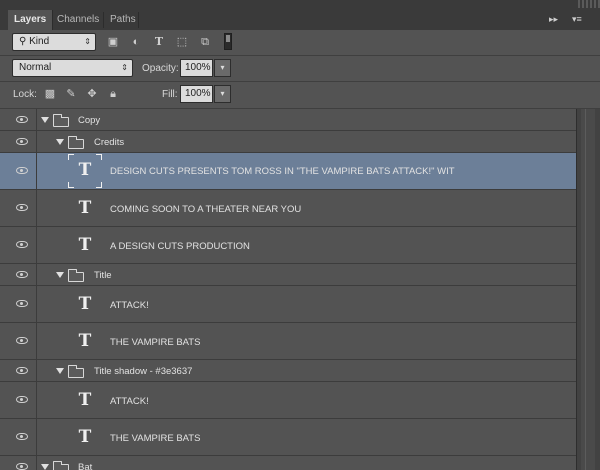  Describe the element at coordinates (136, 42) in the screenshot. I see `adjustment-filter-icon: ◐` at that location.